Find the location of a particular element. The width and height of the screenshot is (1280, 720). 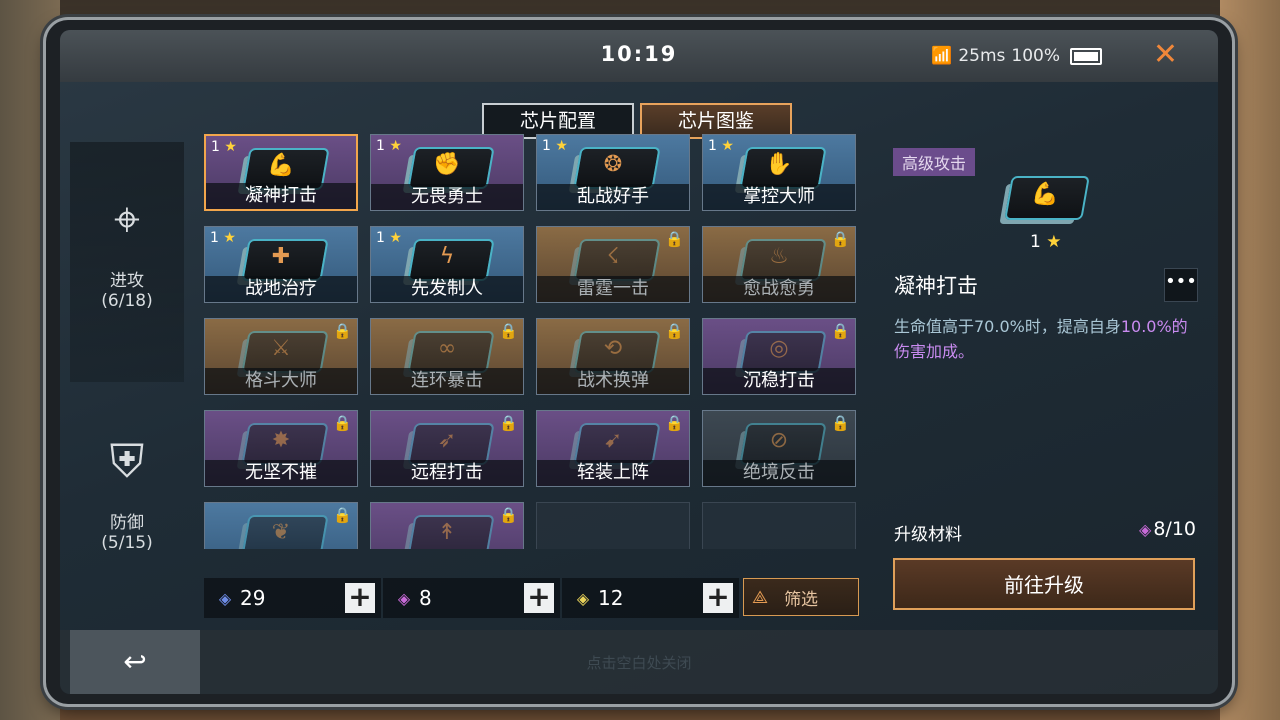

resource-blue-value: 29 is located at coordinates (253, 598).